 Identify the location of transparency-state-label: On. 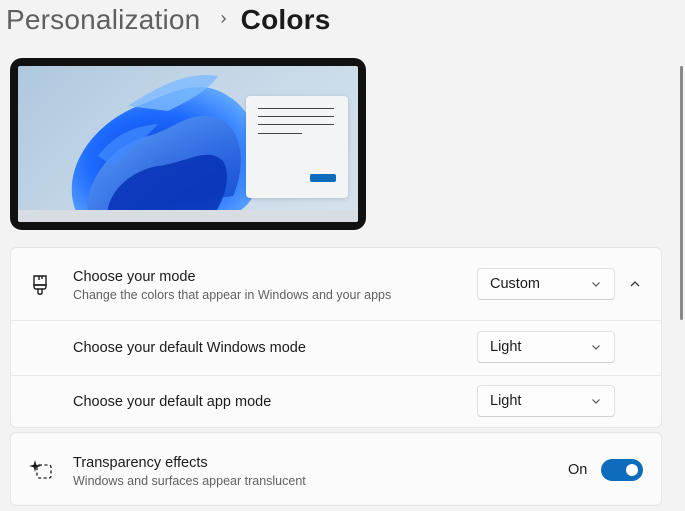
(578, 470).